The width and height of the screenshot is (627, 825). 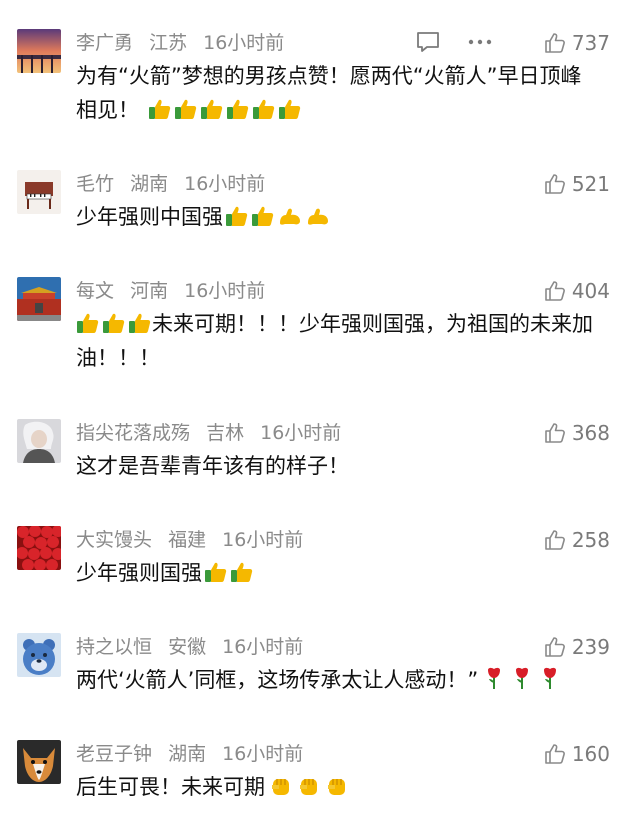 I want to click on flexed-biceps-icon, so click(x=290, y=216).